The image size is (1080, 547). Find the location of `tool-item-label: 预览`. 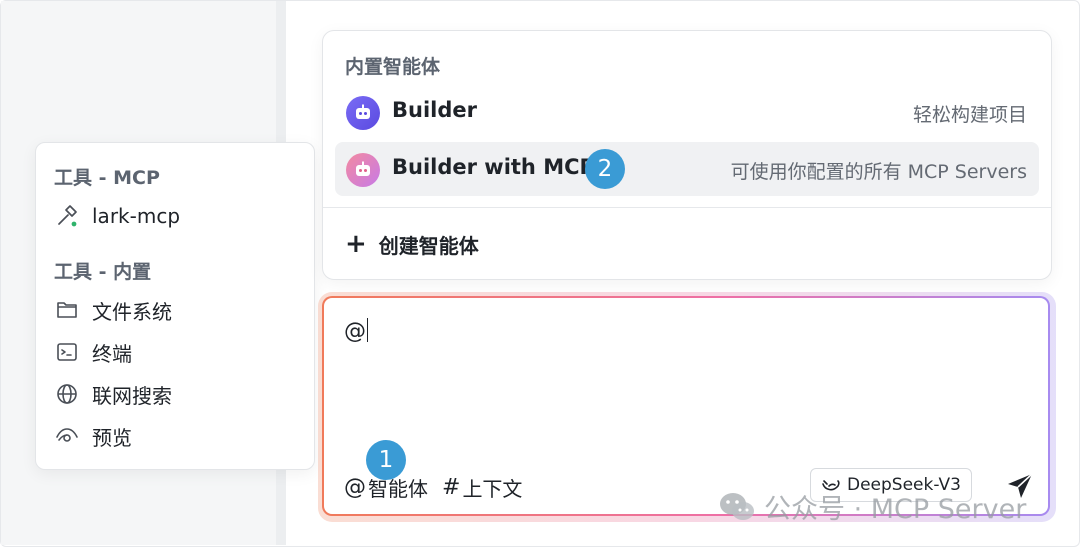

tool-item-label: 预览 is located at coordinates (112, 437).